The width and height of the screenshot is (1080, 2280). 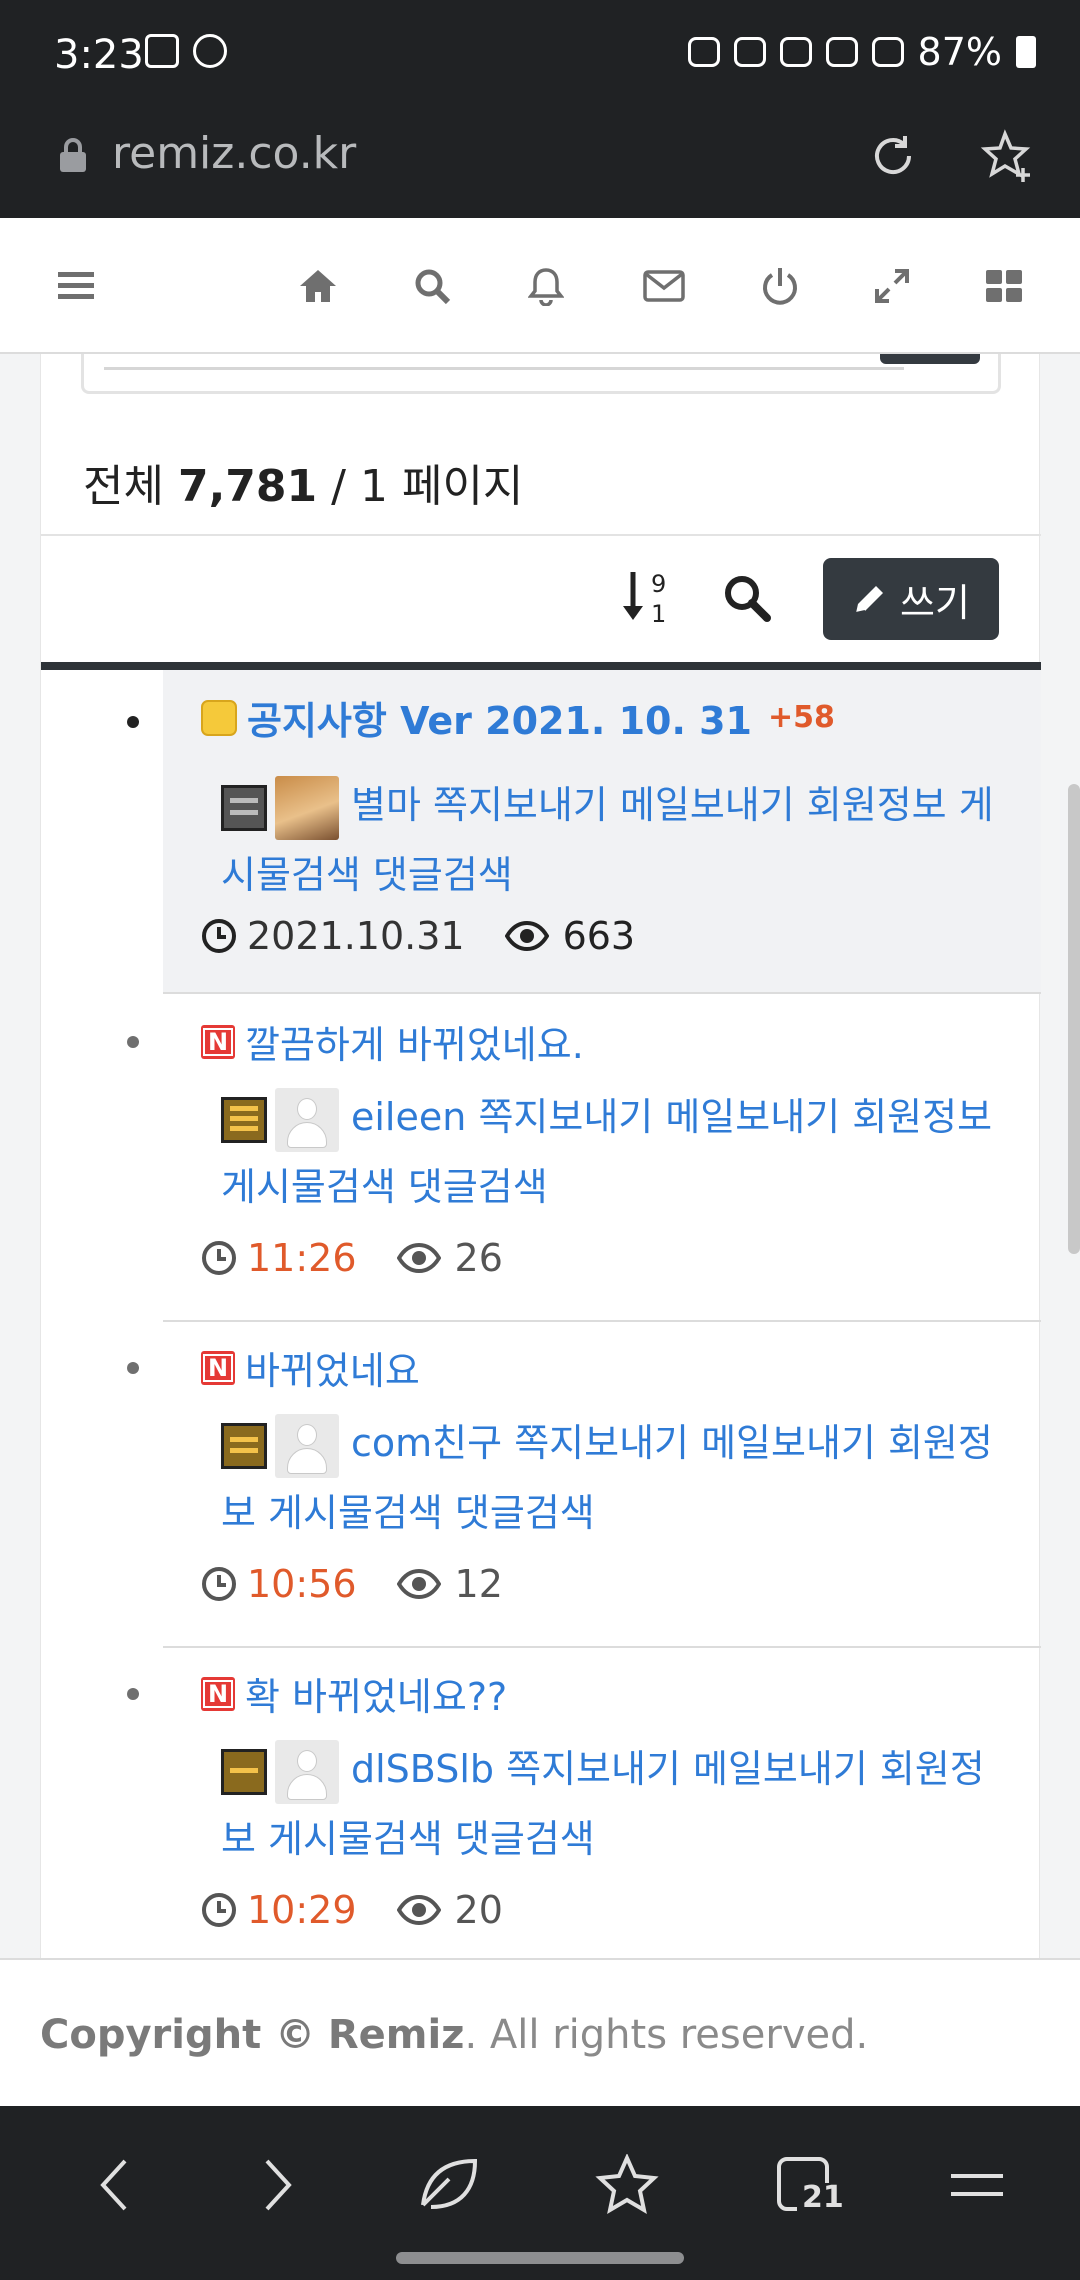 What do you see at coordinates (162, 51) in the screenshot?
I see `chart-search-icon` at bounding box center [162, 51].